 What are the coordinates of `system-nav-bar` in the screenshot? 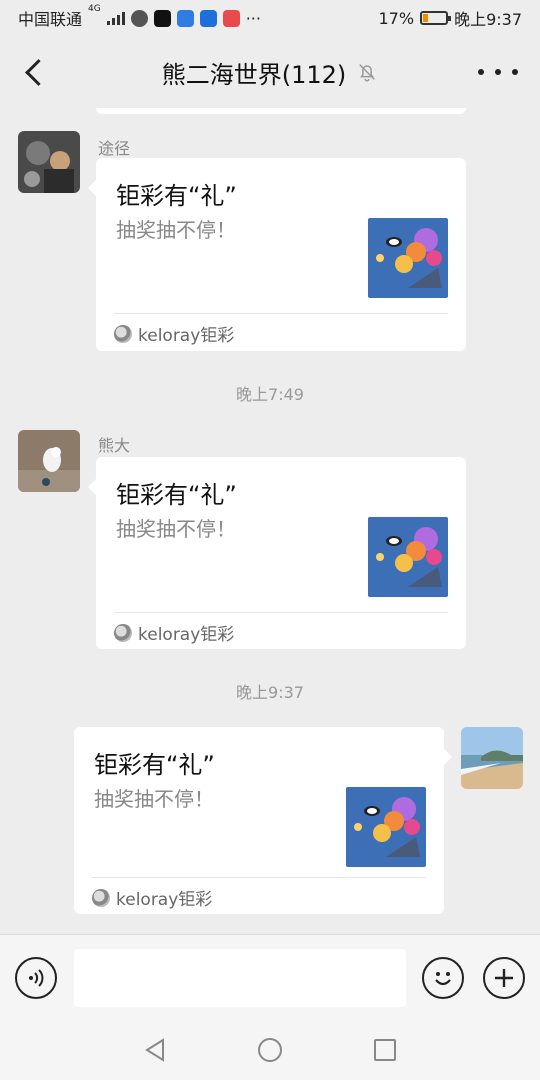 It's located at (270, 1050).